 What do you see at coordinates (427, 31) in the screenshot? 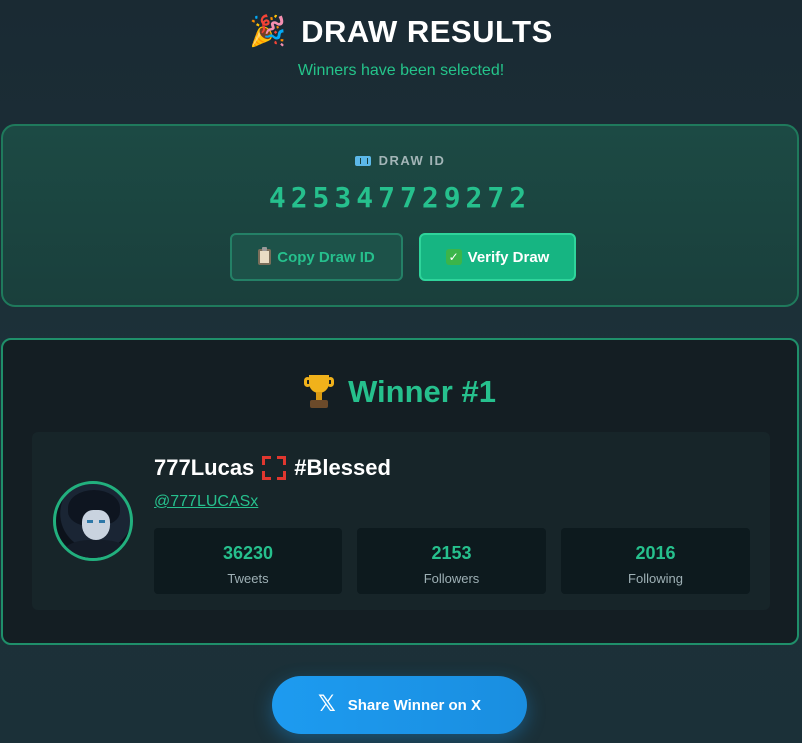
I see `page-title-text: DRAW RESULTS` at bounding box center [427, 31].